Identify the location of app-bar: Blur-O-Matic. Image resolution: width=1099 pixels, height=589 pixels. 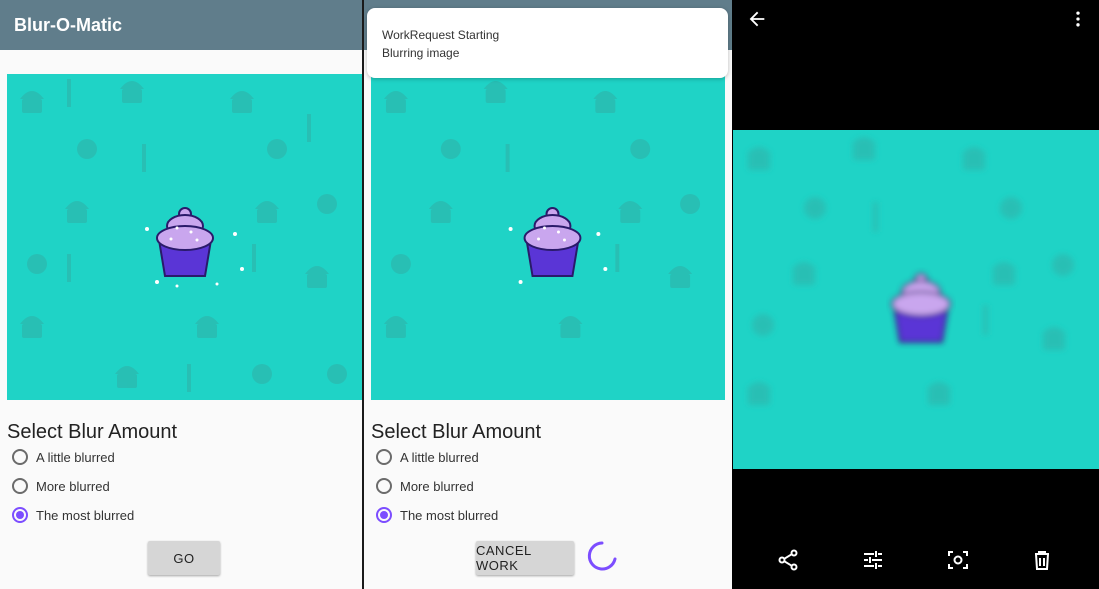
(181, 25).